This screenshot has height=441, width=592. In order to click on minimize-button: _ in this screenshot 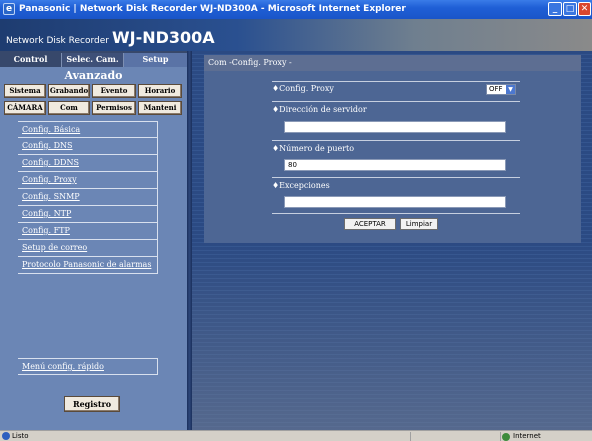, I will do `click(555, 9)`.